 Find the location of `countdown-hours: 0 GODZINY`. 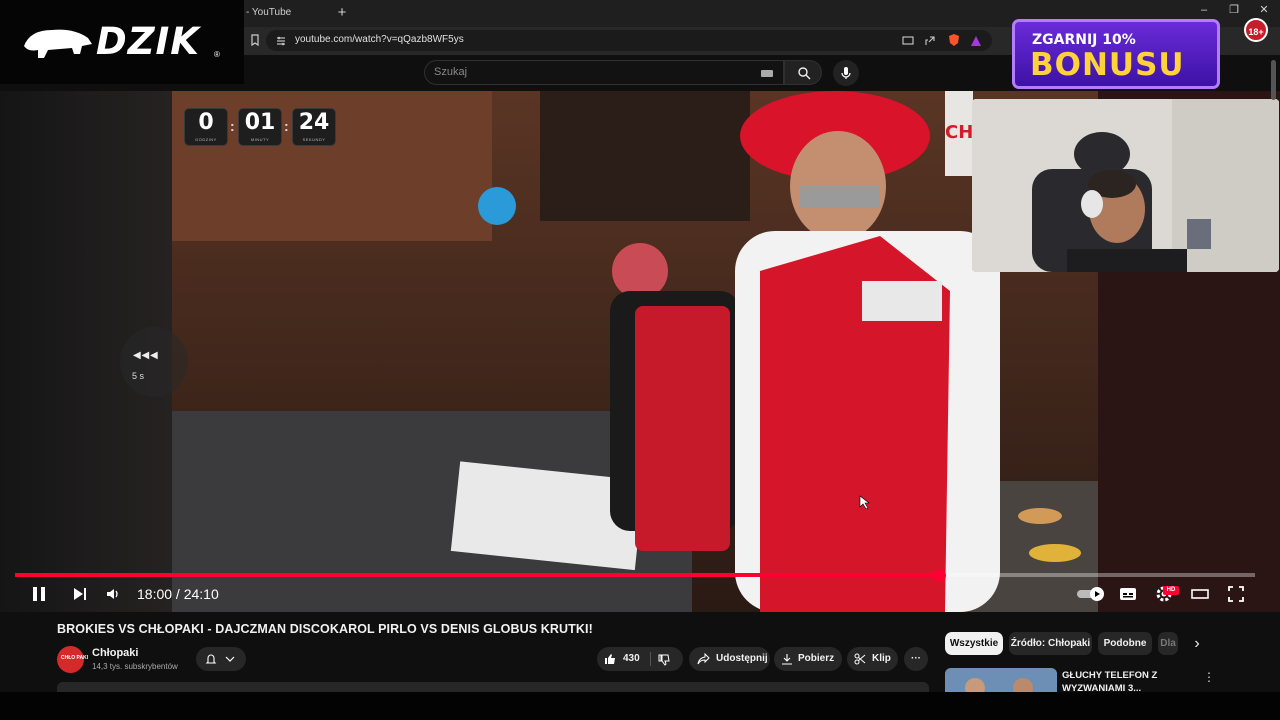

countdown-hours: 0 GODZINY is located at coordinates (206, 127).